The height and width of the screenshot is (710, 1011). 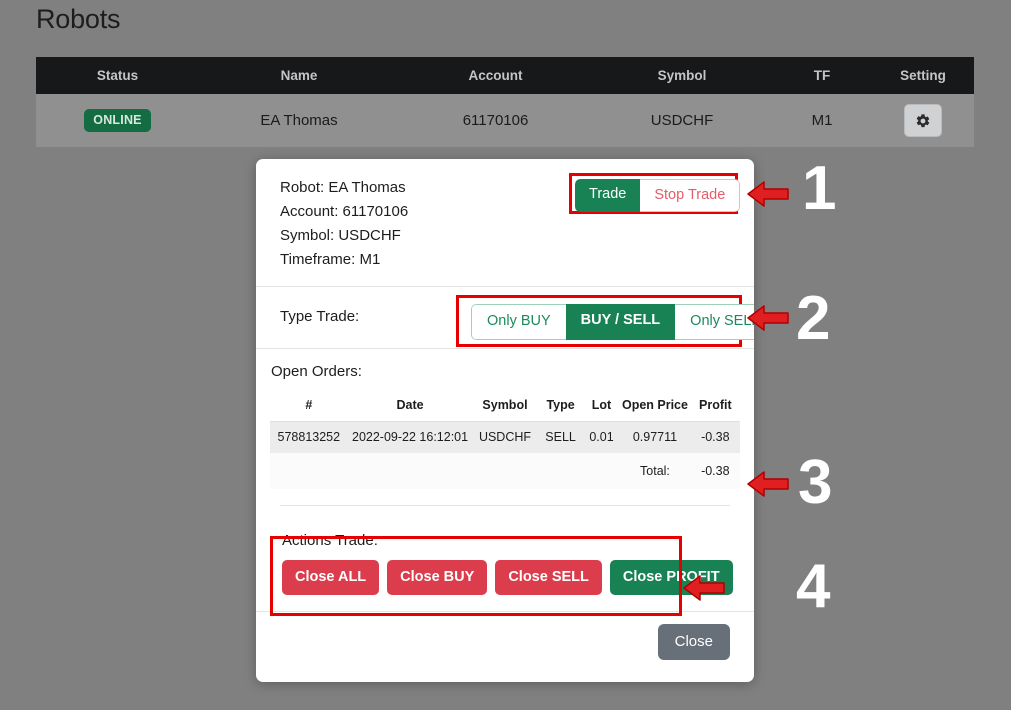 What do you see at coordinates (518, 322) in the screenshot?
I see `only-buy-button: Only BUY` at bounding box center [518, 322].